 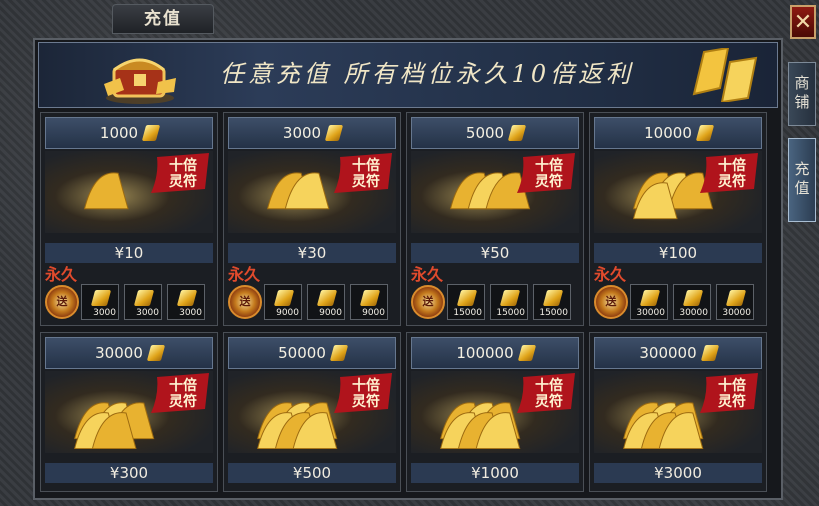 I want to click on tier-amount: 300000, so click(x=678, y=353).